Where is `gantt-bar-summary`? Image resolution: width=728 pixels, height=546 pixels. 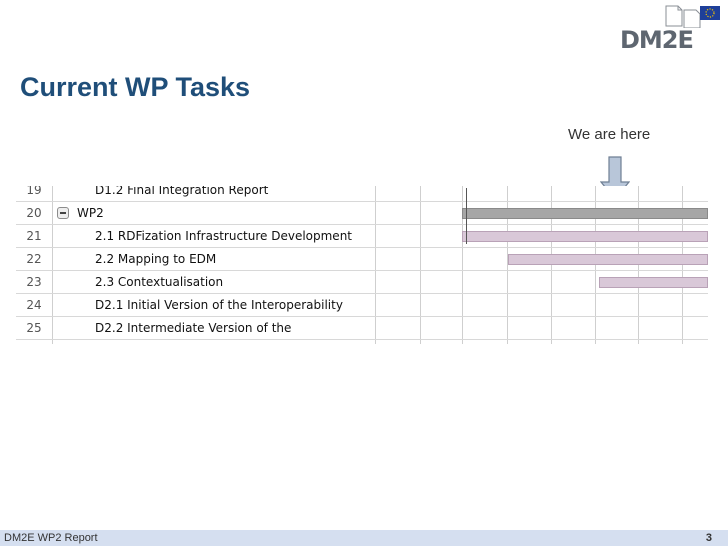
gantt-bar-summary is located at coordinates (585, 213).